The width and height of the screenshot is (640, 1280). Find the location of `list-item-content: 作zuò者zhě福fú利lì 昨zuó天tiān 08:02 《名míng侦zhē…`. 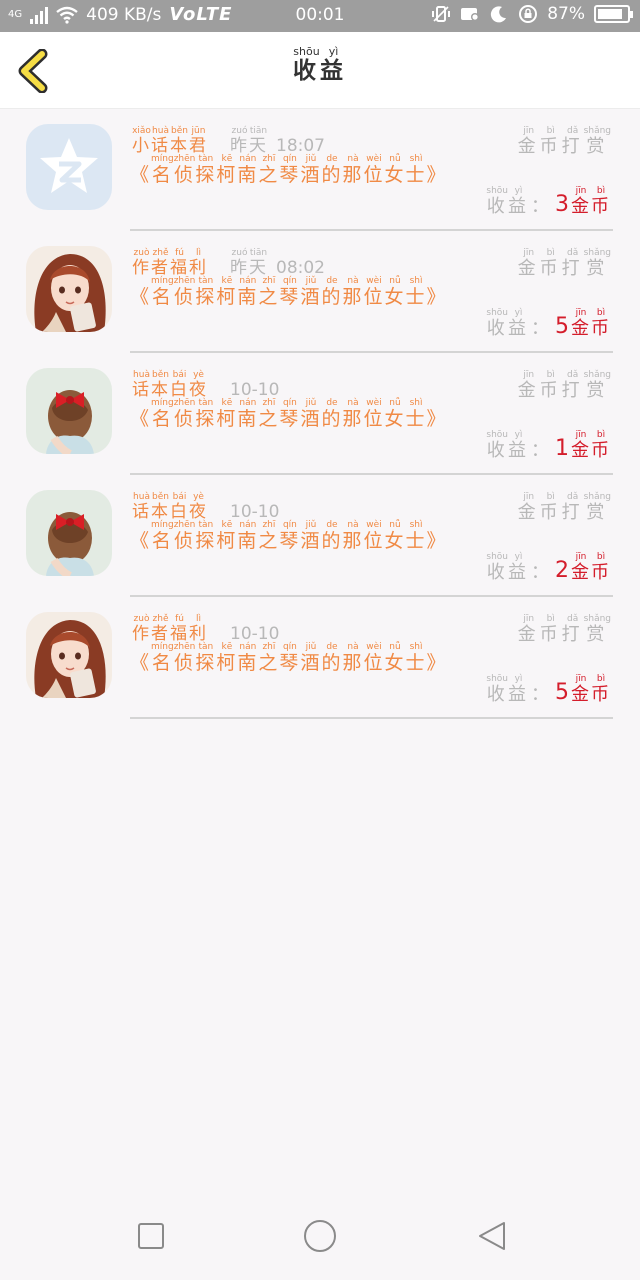

list-item-content: 作zuò者zhě福fú利lì 昨zuó天tiān 08:02 《名míng侦zhē… is located at coordinates (371, 296).